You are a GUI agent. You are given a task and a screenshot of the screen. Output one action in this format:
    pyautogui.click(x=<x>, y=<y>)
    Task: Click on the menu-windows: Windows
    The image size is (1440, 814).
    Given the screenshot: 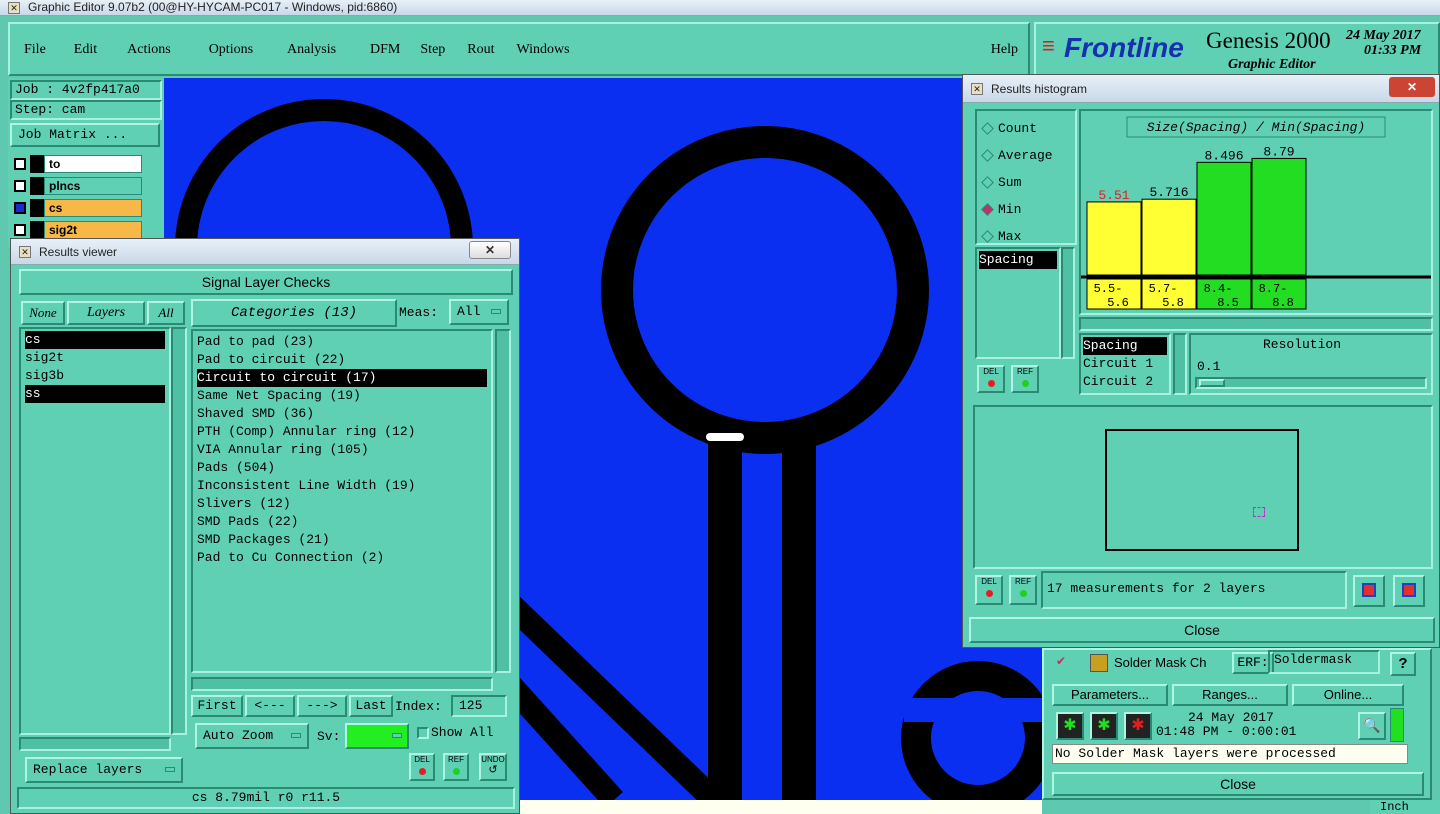 What is the action you would take?
    pyautogui.click(x=543, y=50)
    